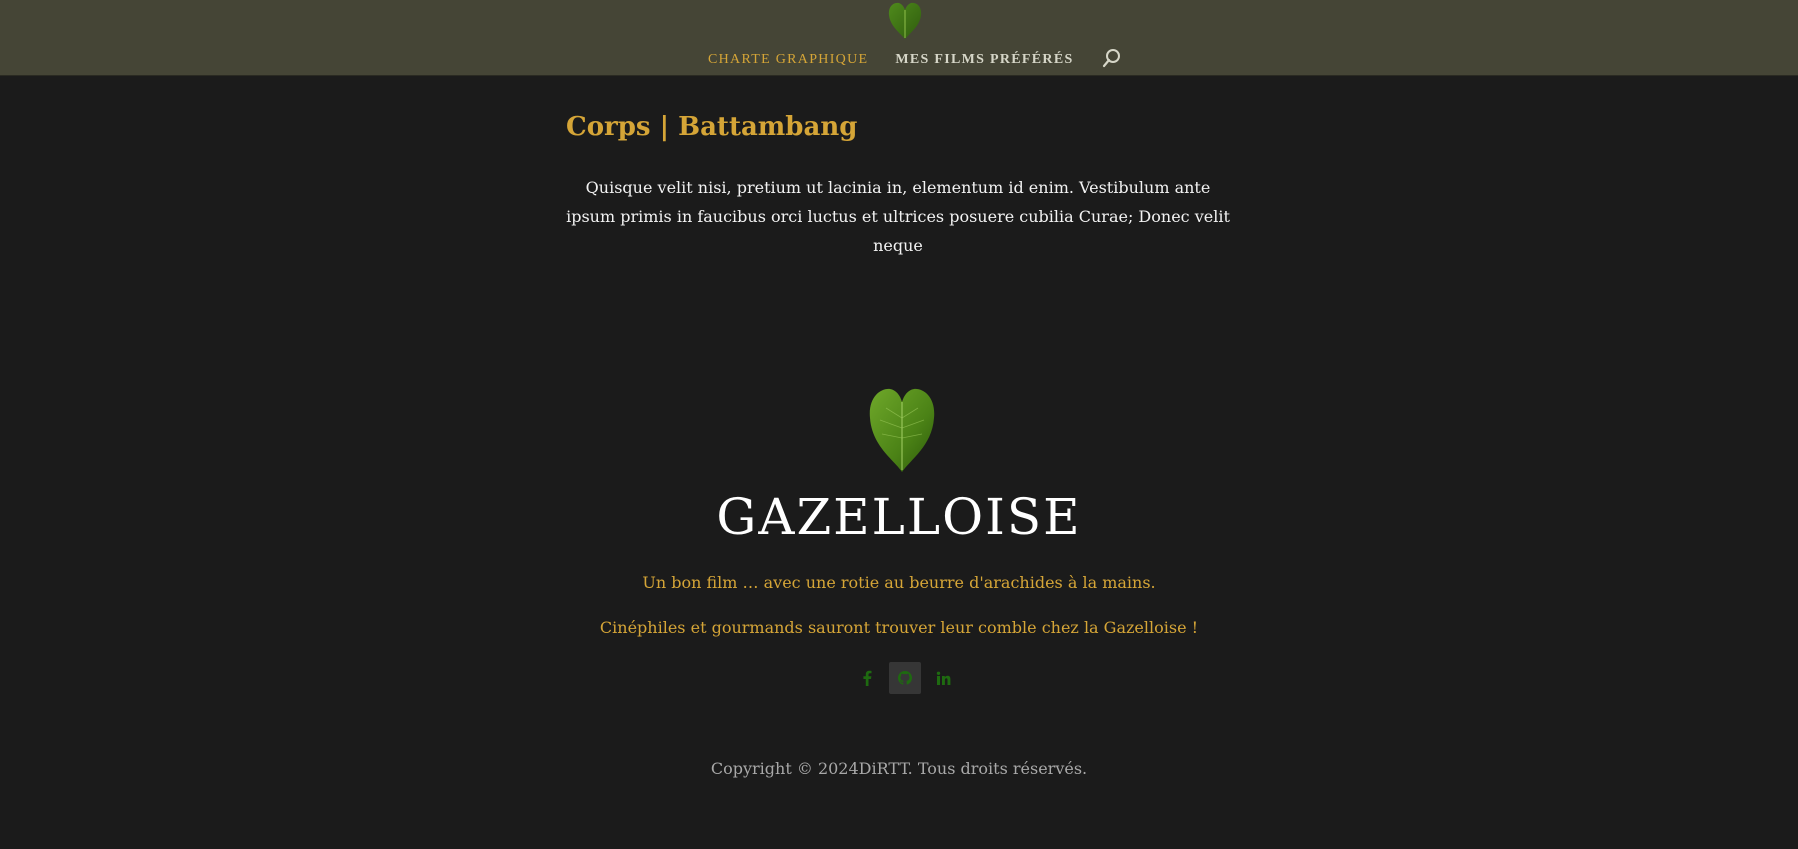  I want to click on main-nav: CHARTE GRAPHIQUE MES FILMS PRÉFÉRÉS, so click(915, 59).